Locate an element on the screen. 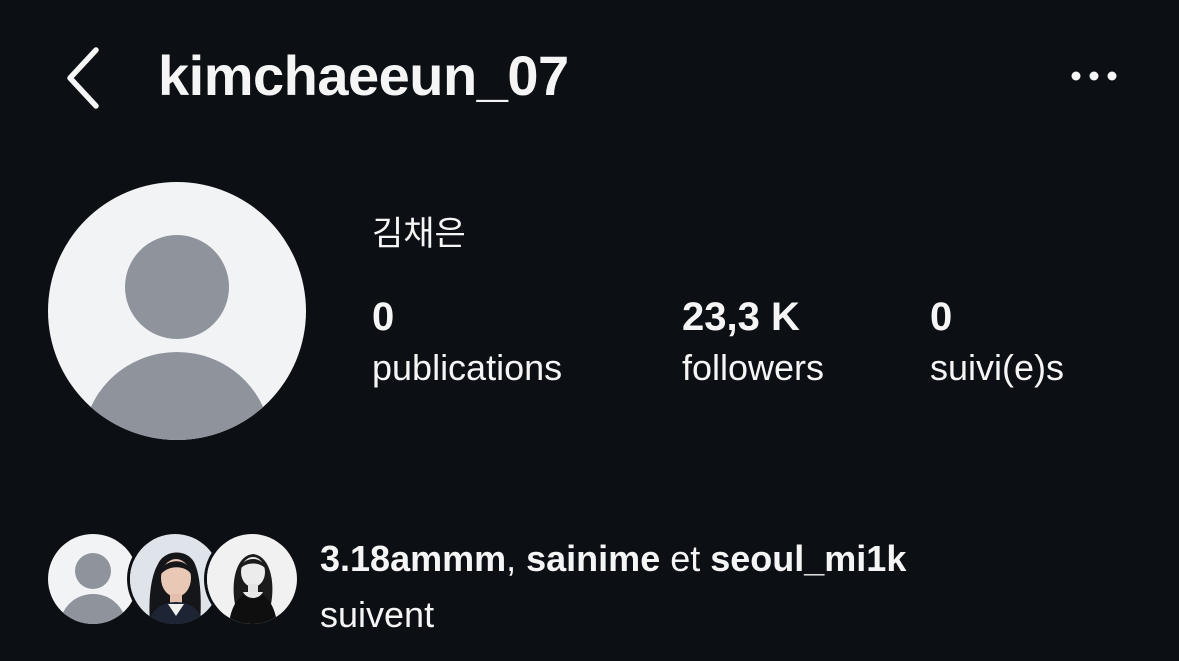 This screenshot has width=1179, height=661. posts-stat: 0 publications is located at coordinates (467, 343).